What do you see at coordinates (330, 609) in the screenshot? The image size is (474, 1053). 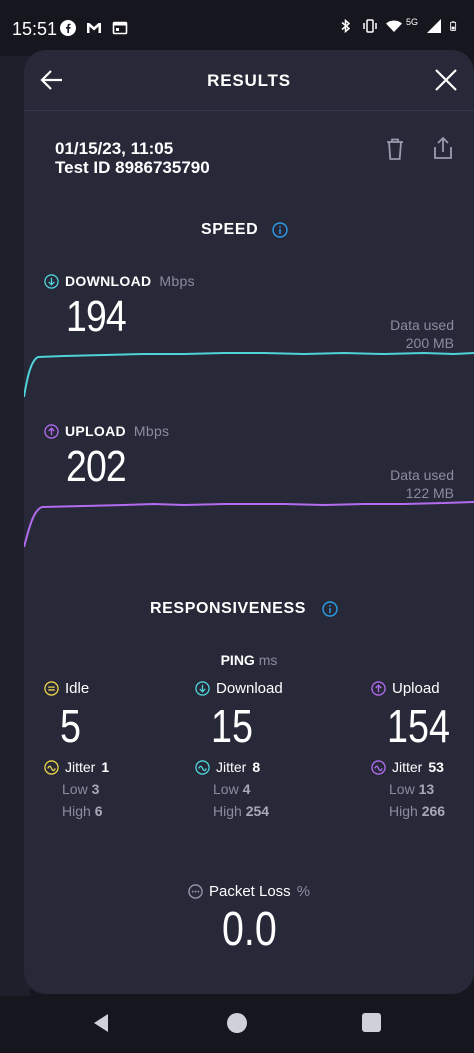 I see `responsiveness-info-icon` at bounding box center [330, 609].